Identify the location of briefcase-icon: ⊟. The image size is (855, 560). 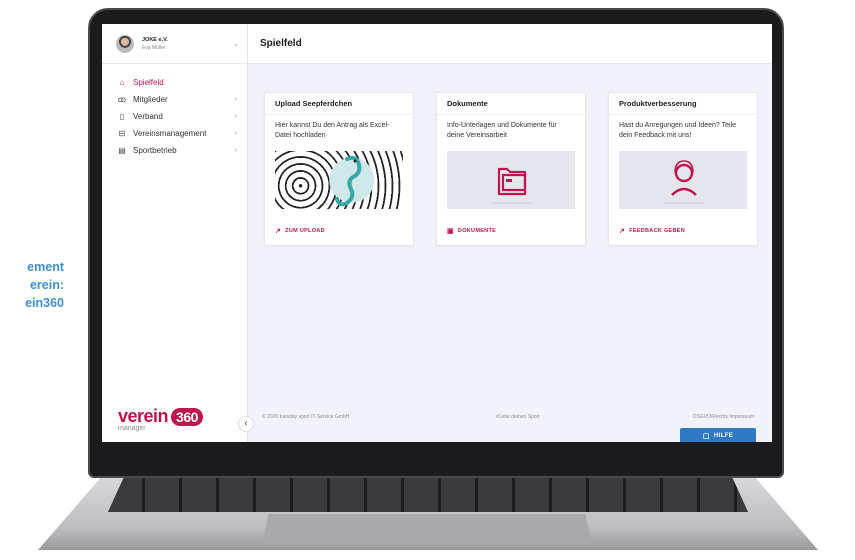
(122, 133).